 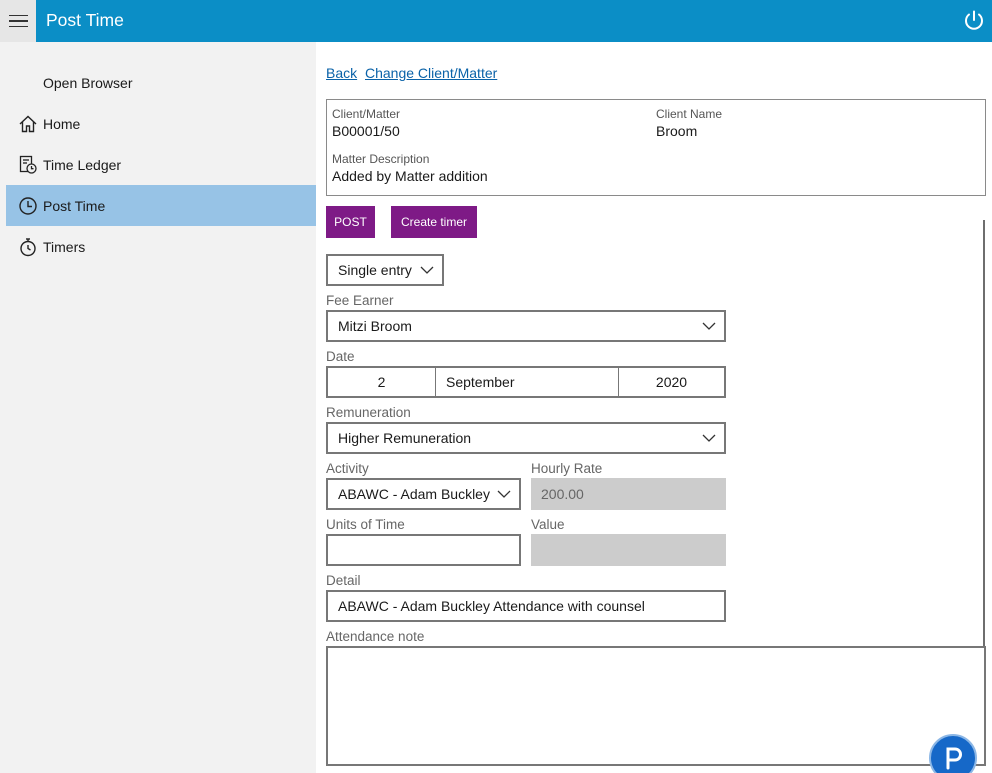 I want to click on date-picker: 2 September 2020, so click(x=526, y=382).